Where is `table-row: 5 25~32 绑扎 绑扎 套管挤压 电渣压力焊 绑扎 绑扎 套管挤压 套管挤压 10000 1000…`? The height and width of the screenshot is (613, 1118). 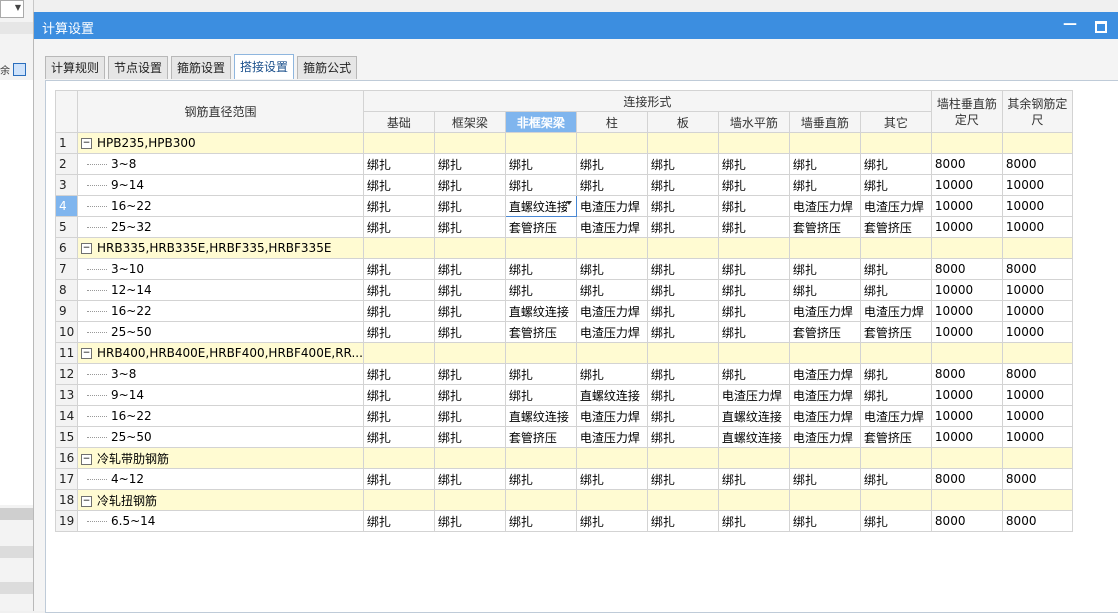
table-row: 5 25~32 绑扎 绑扎 套管挤压 电渣压力焊 绑扎 绑扎 套管挤压 套管挤压 10000 1000… is located at coordinates (564, 227).